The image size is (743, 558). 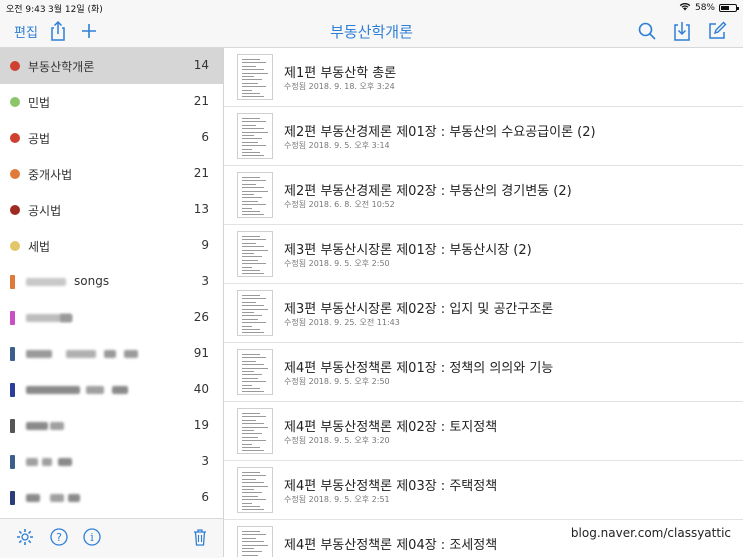 I want to click on add-icon, so click(x=89, y=31).